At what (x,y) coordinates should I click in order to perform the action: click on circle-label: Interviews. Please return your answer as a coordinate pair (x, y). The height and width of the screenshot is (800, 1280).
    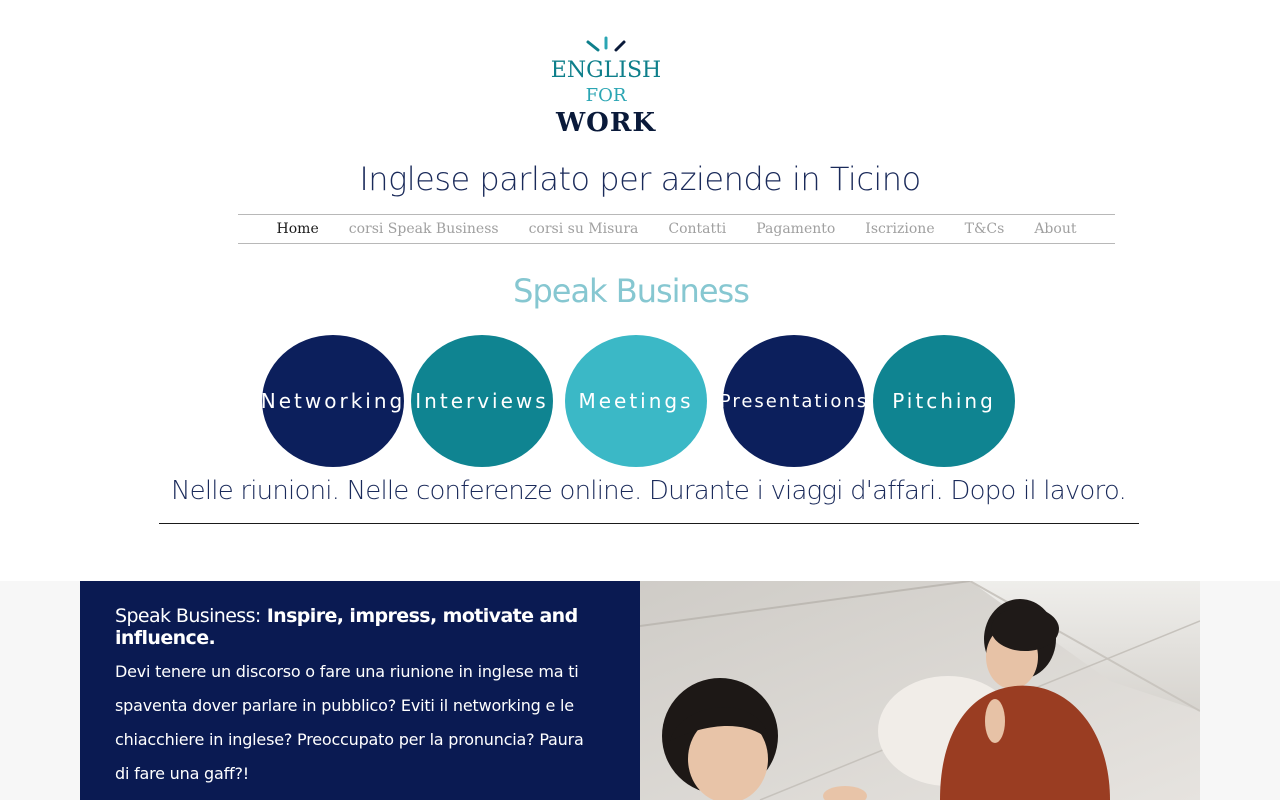
    Looking at the image, I should click on (482, 401).